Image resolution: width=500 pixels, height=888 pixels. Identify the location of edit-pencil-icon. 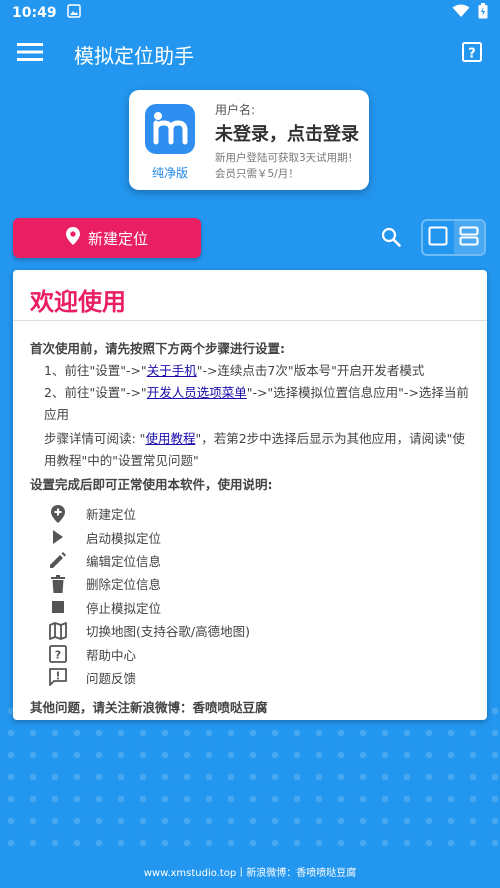
(50, 560).